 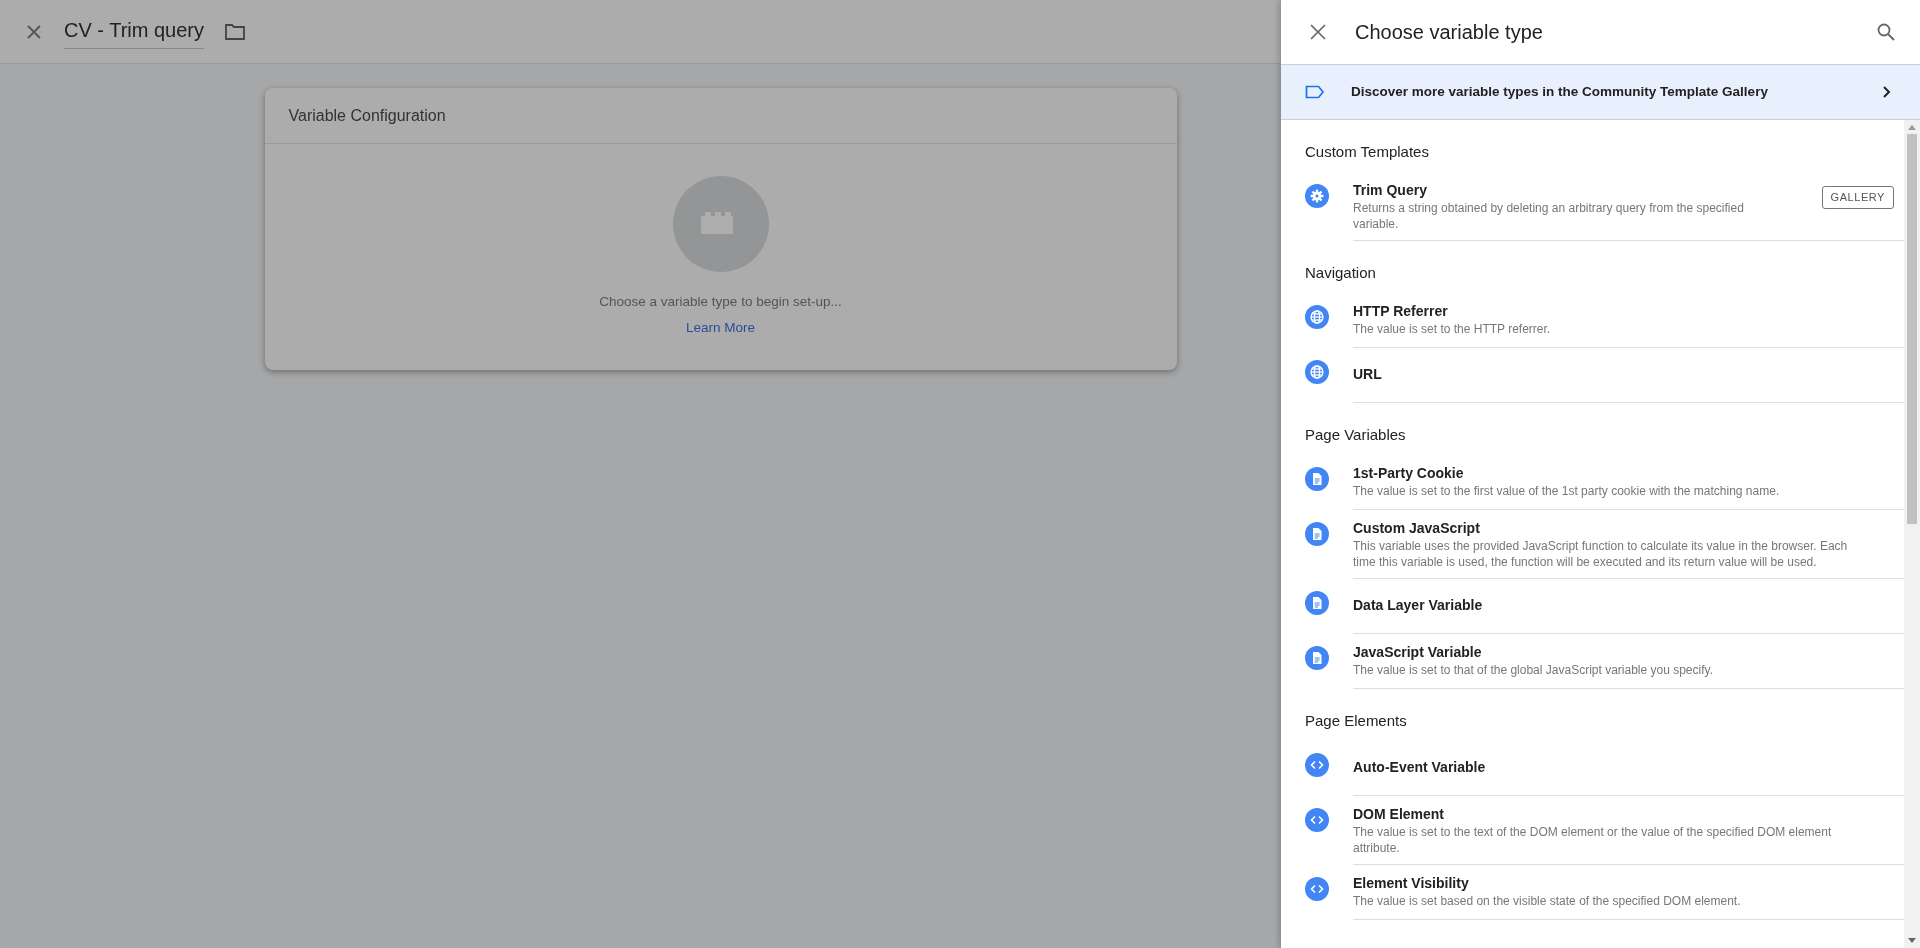 I want to click on item-title: DOM Element, so click(x=1399, y=814).